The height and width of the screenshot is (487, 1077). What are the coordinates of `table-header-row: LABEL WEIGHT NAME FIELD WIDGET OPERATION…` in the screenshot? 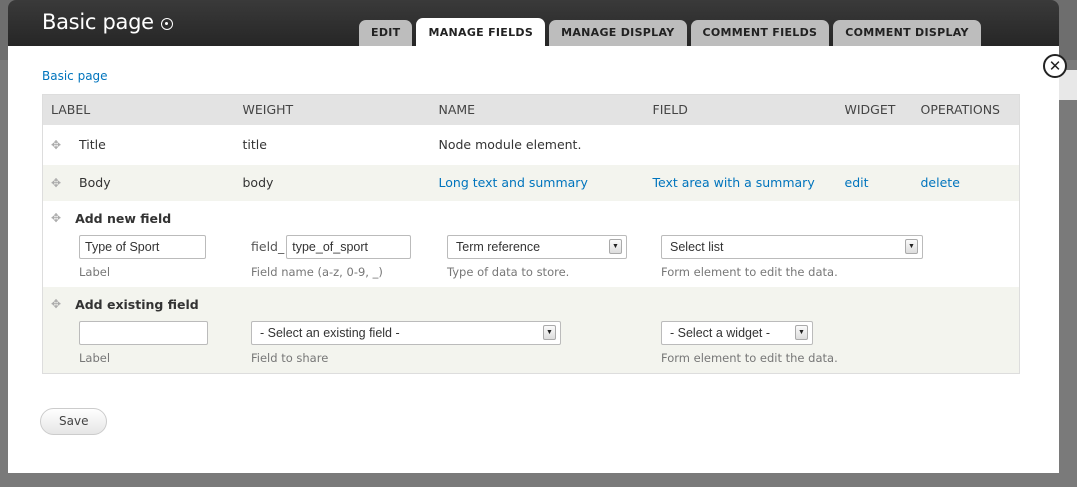 It's located at (531, 109).